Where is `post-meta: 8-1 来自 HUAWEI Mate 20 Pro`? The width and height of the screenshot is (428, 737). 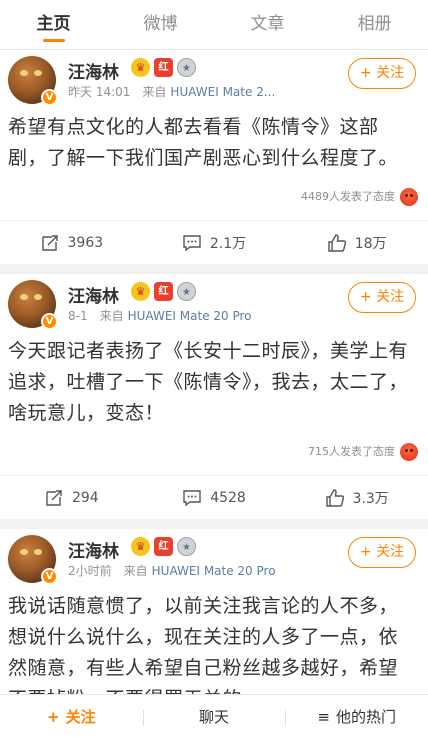
post-meta: 8-1 来自 HUAWEI Mate 20 Pro is located at coordinates (160, 315).